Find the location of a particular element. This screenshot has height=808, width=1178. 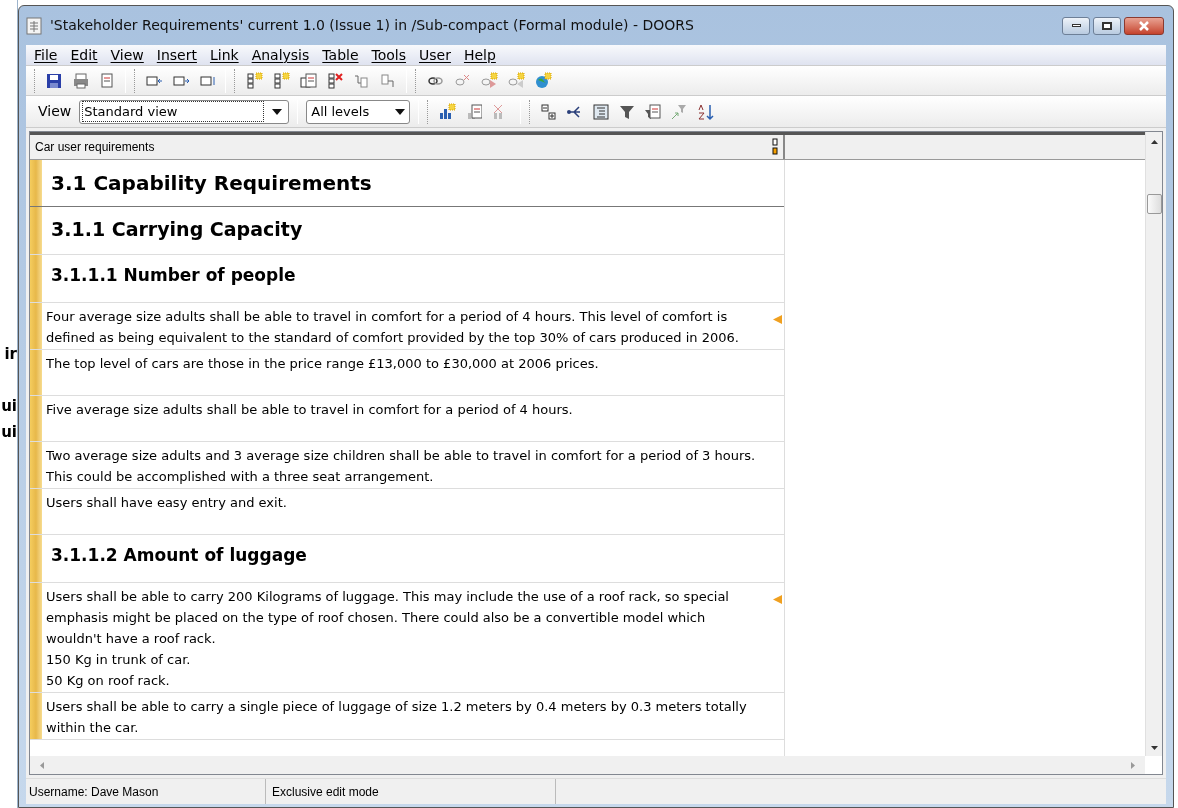

vertical-scrollbar is located at coordinates (1153, 444).